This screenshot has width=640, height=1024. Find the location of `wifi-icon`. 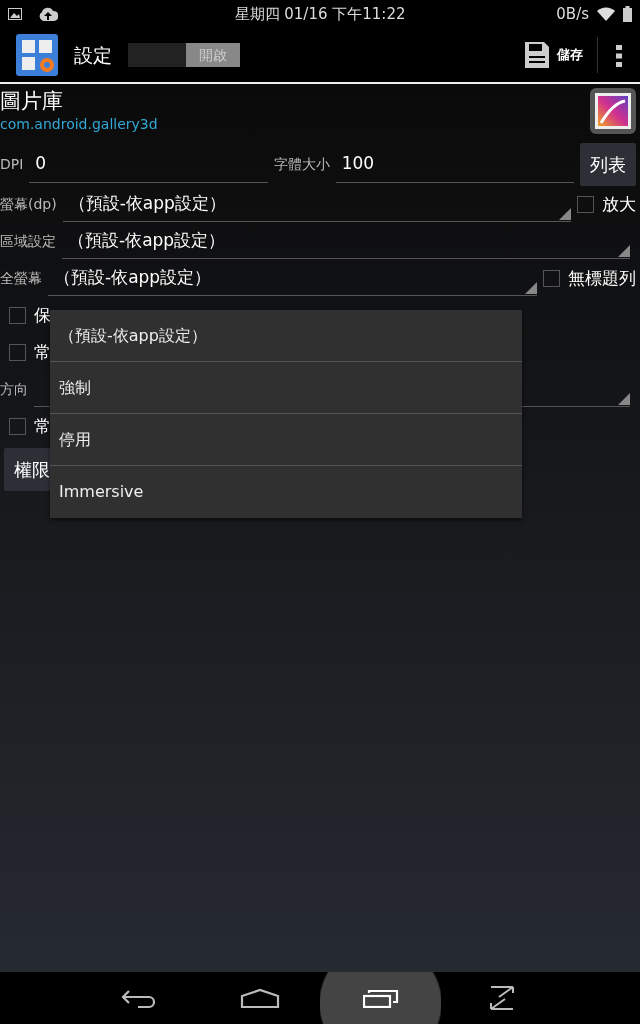

wifi-icon is located at coordinates (606, 14).